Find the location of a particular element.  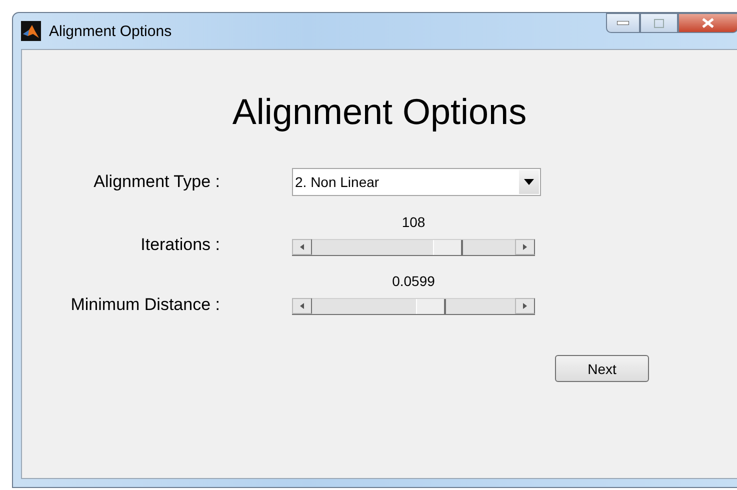

maximize-button is located at coordinates (659, 23).